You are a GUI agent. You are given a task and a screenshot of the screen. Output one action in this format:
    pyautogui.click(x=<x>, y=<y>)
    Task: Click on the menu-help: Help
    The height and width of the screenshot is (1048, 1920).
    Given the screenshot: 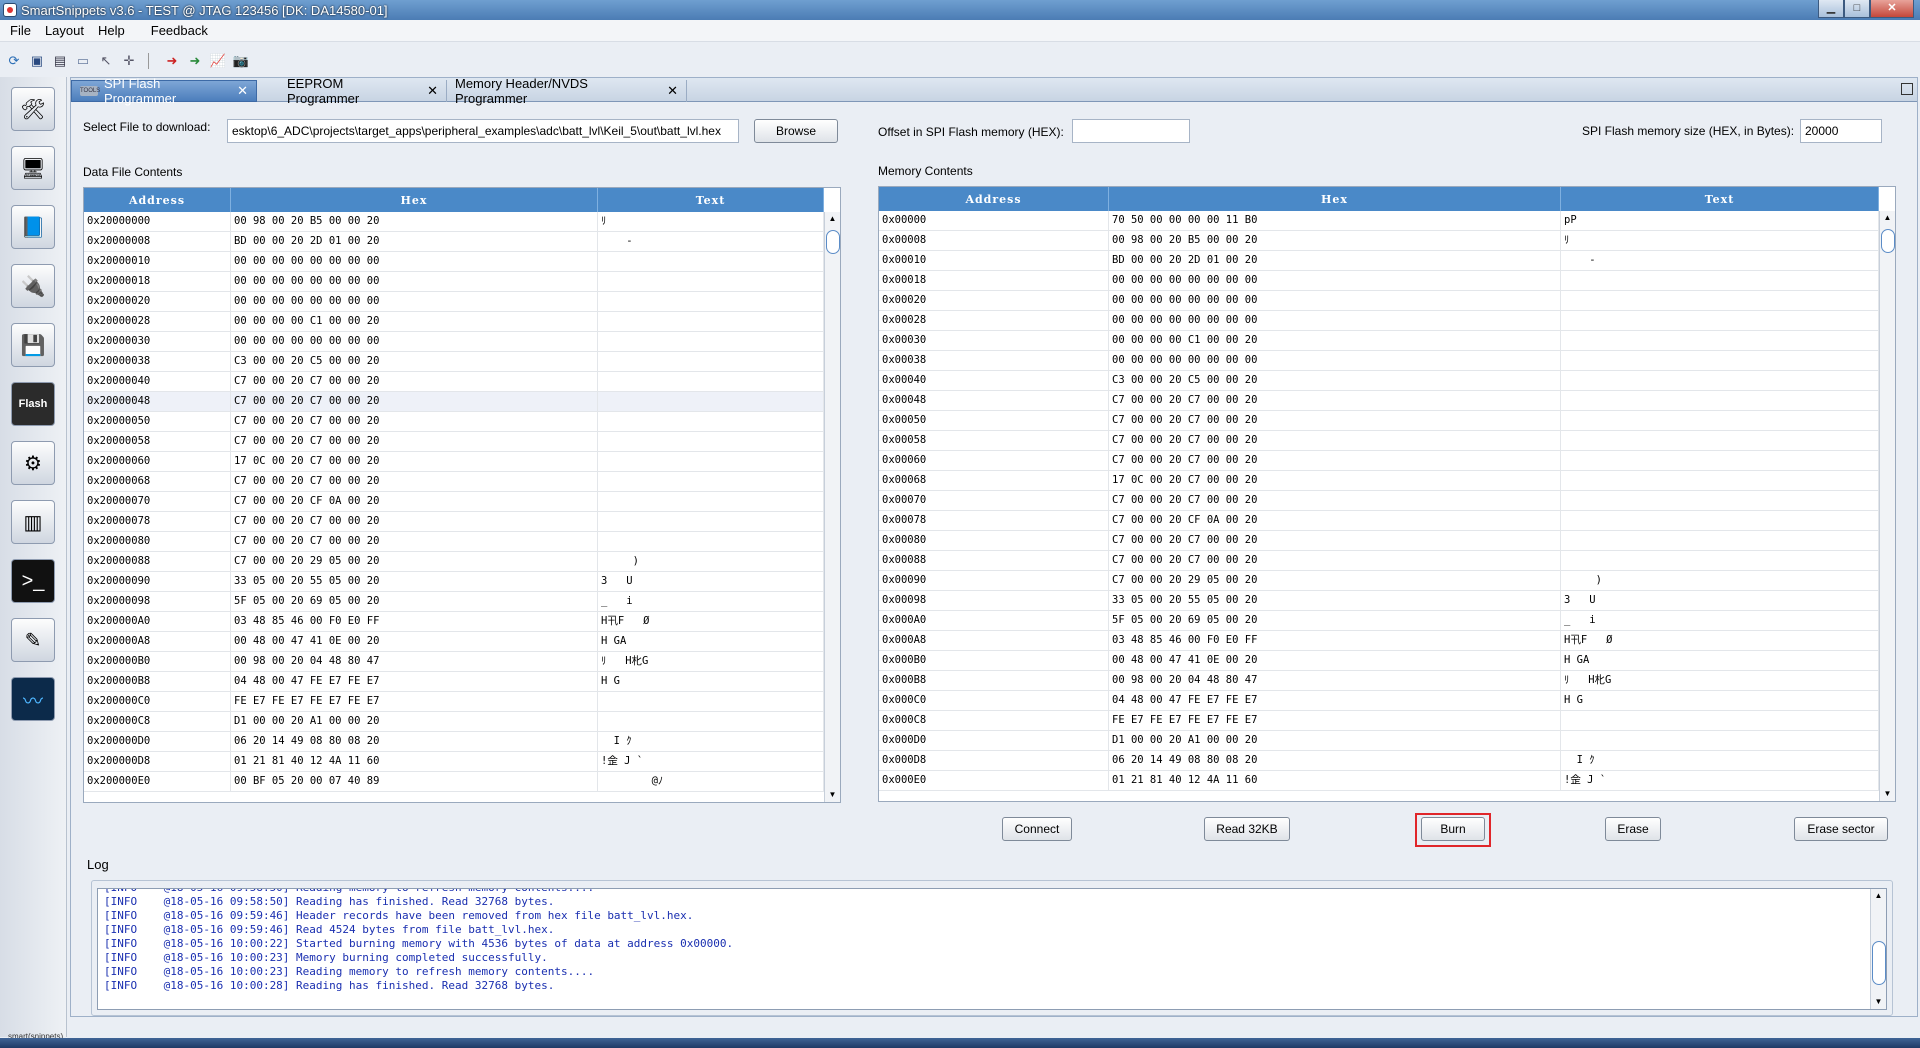 What is the action you would take?
    pyautogui.click(x=111, y=30)
    